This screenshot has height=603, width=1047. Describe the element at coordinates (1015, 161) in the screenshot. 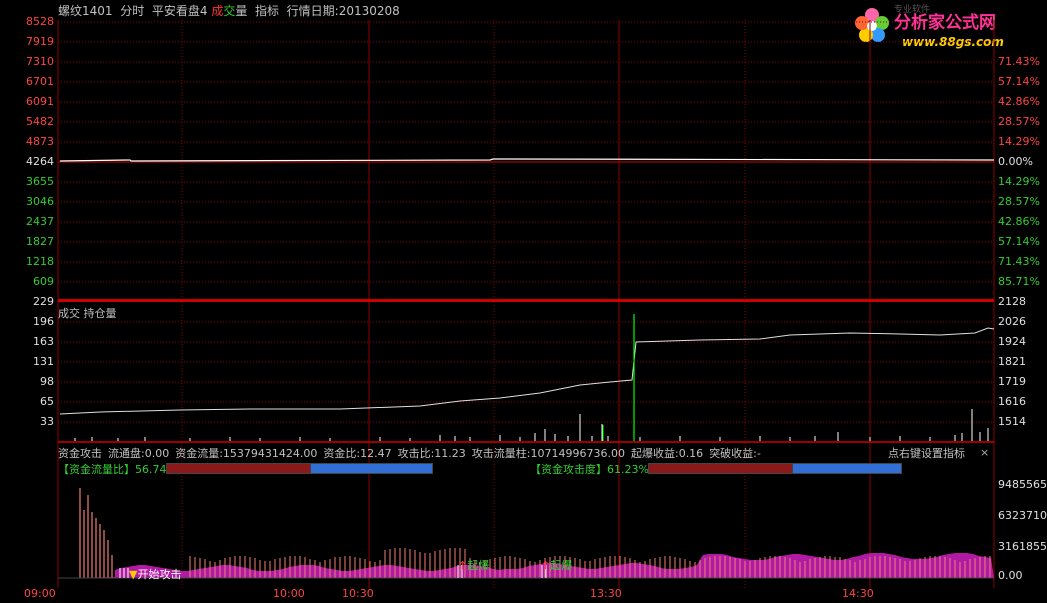

I see `price-right-tick: 0.00%` at that location.